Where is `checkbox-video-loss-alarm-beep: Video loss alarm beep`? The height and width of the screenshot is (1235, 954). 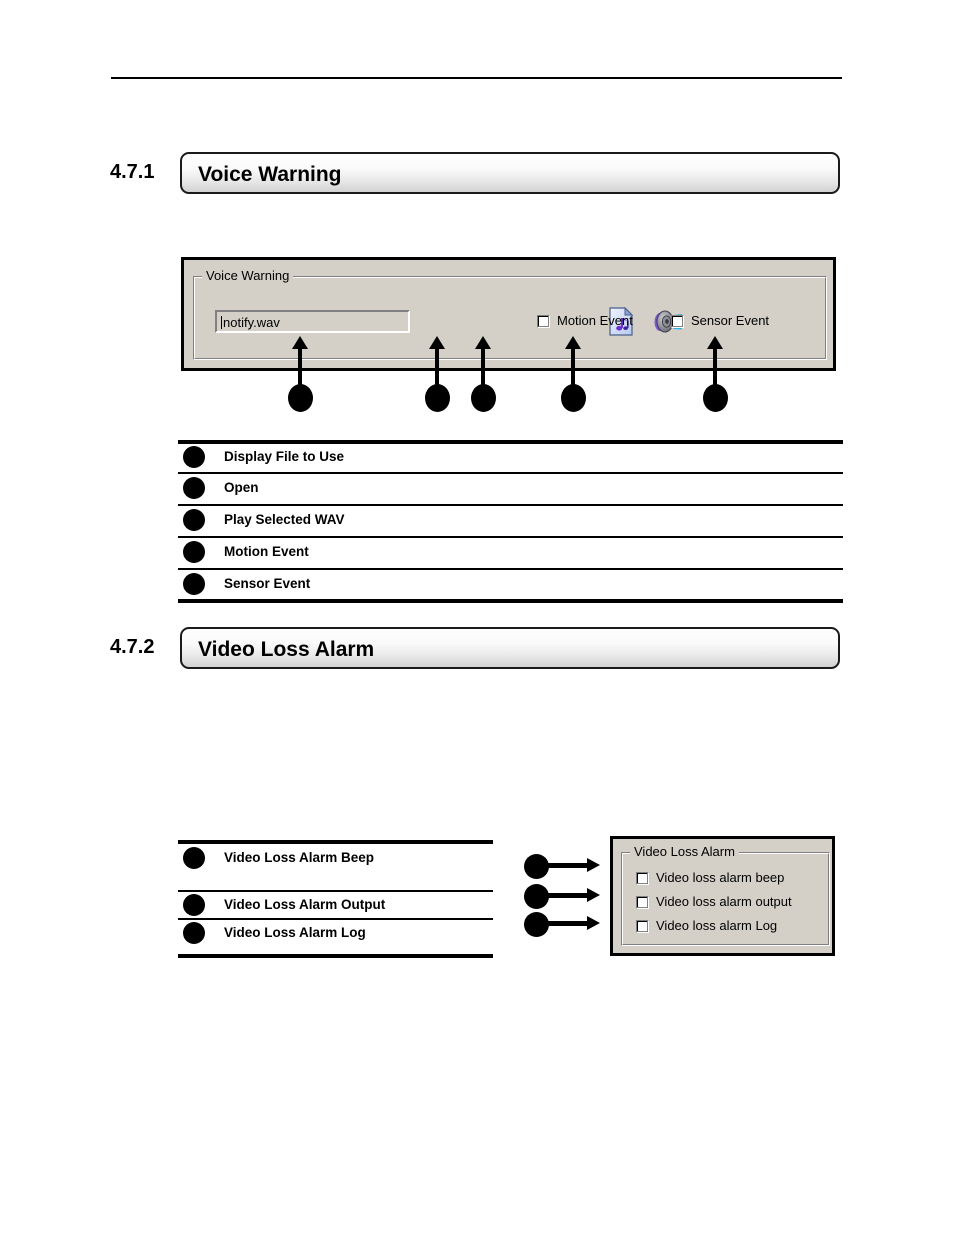
checkbox-video-loss-alarm-beep: Video loss alarm beep is located at coordinates (710, 878).